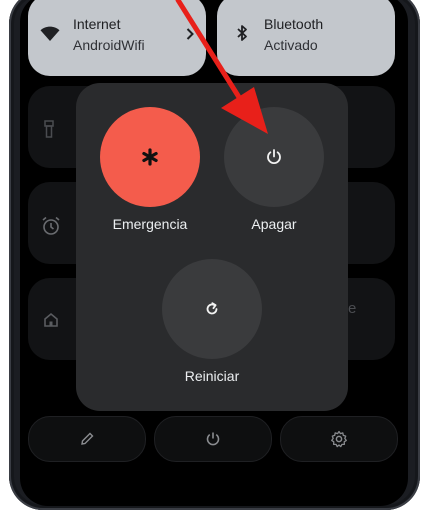 This screenshot has height=510, width=428. Describe the element at coordinates (50, 34) in the screenshot. I see `wifi-icon` at that location.